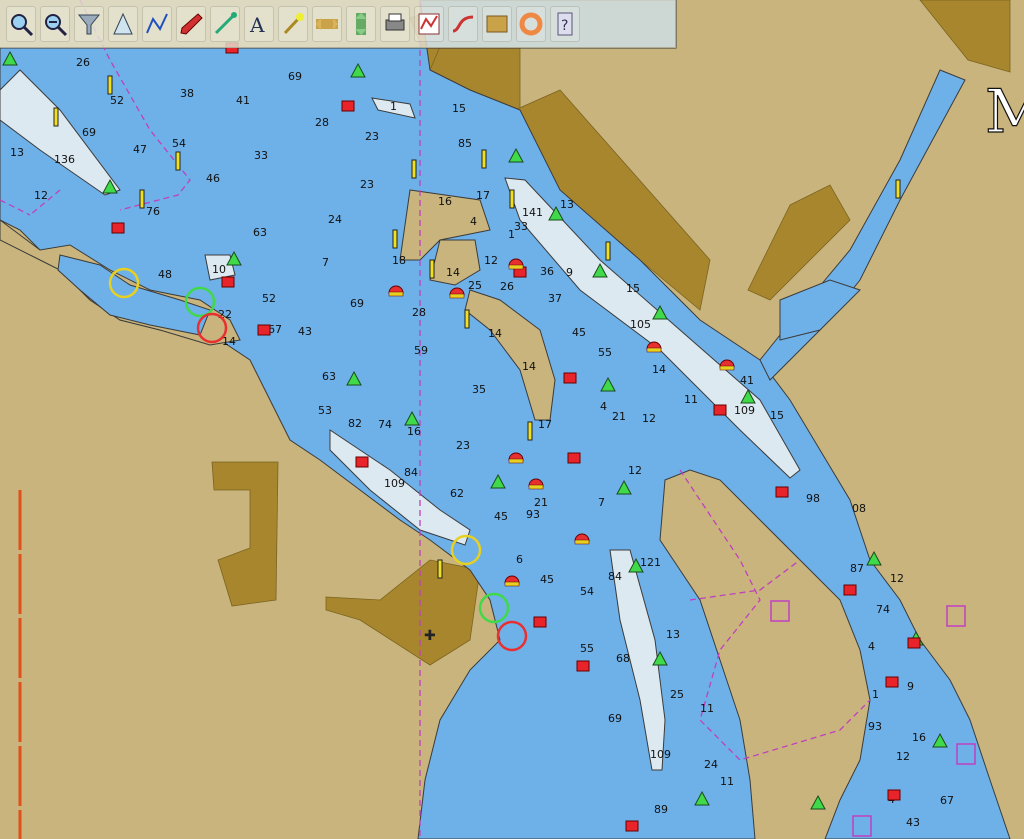  I want to click on depth-sounding: 84, so click(615, 576).